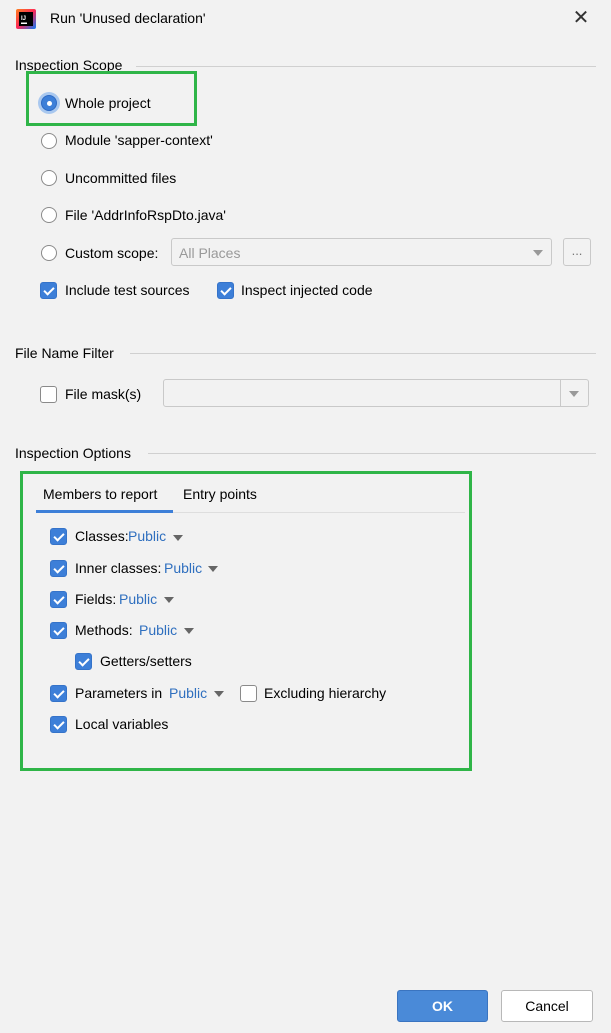 The width and height of the screenshot is (611, 1033). Describe the element at coordinates (128, 18) in the screenshot. I see `window-title: Run 'Unused declaration'` at that location.